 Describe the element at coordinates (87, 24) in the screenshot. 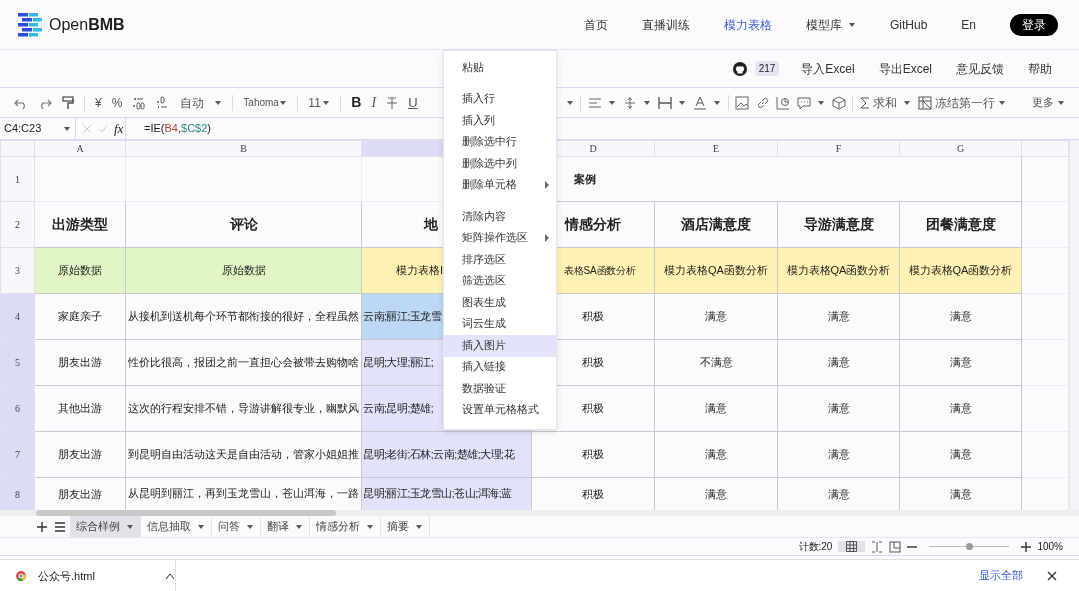

I see `brand-name: OpenBMB` at that location.